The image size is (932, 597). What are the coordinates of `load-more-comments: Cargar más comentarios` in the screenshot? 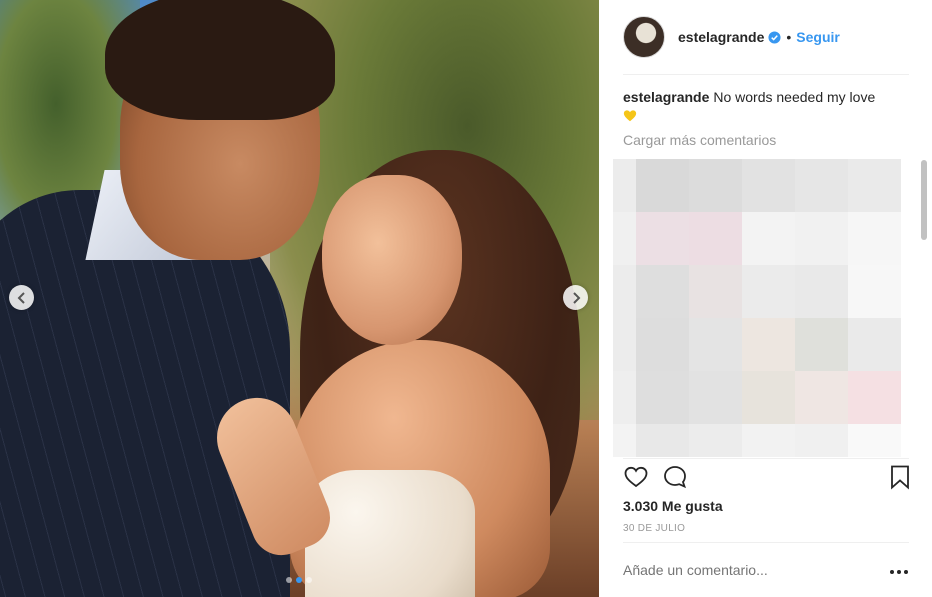 It's located at (699, 140).